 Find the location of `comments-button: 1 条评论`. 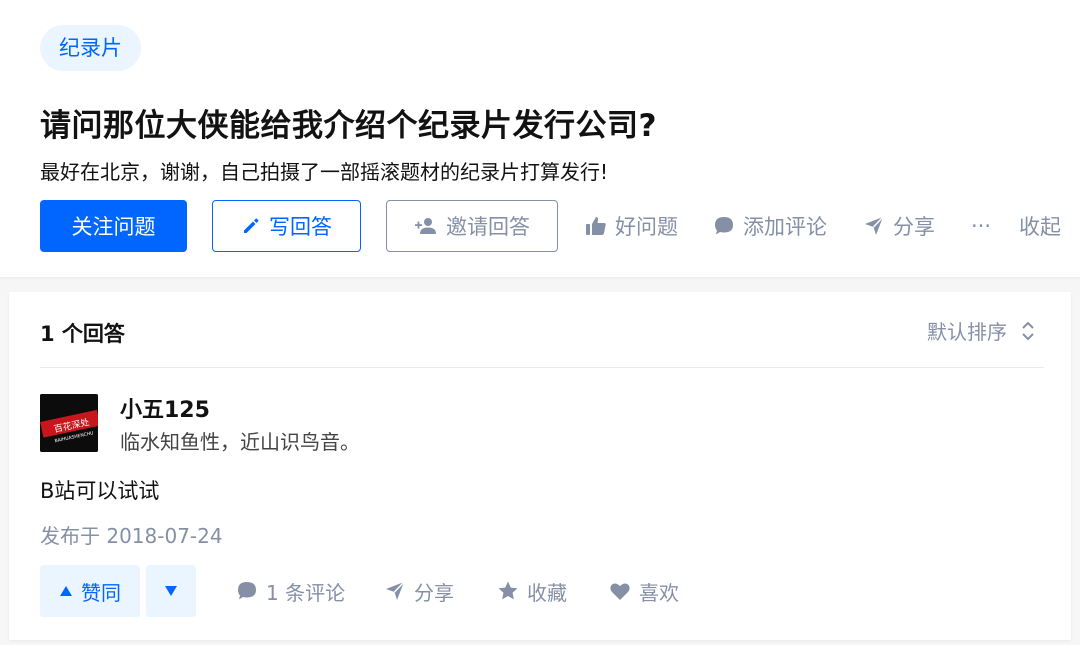

comments-button: 1 条评论 is located at coordinates (290, 591).